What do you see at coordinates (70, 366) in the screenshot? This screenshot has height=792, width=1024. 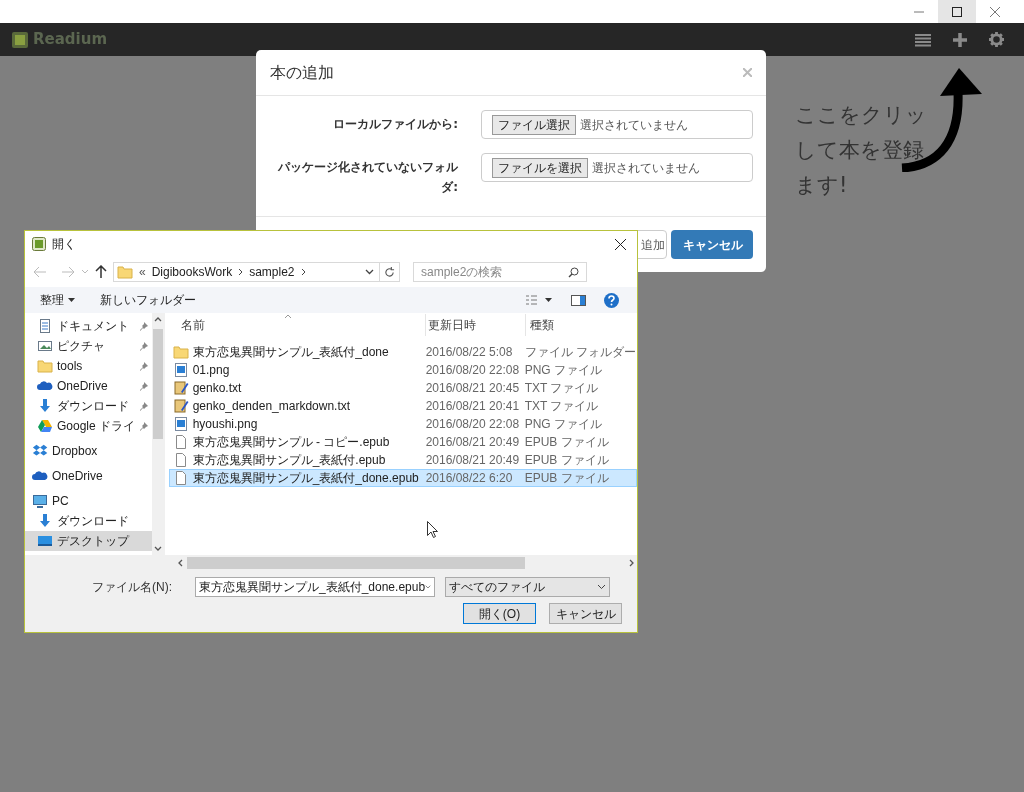 I see `nav-item-label: tools` at bounding box center [70, 366].